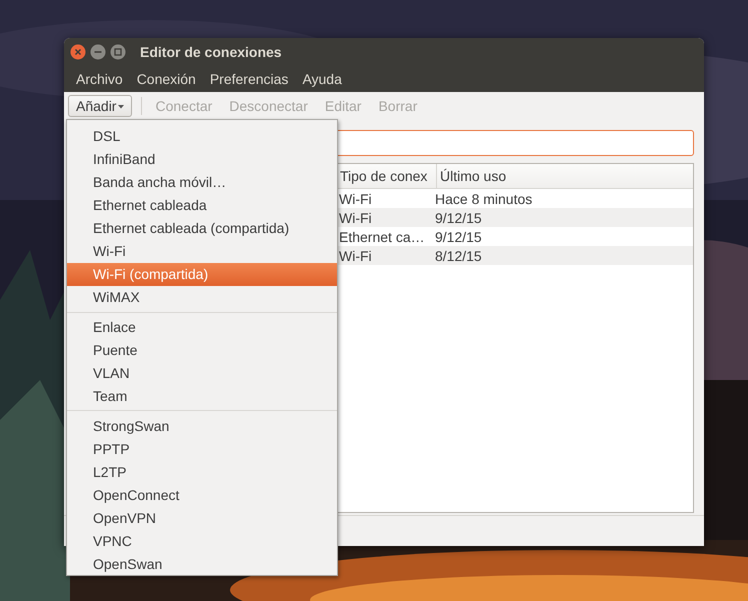  Describe the element at coordinates (202, 297) in the screenshot. I see `menu-option: WiMAX` at that location.